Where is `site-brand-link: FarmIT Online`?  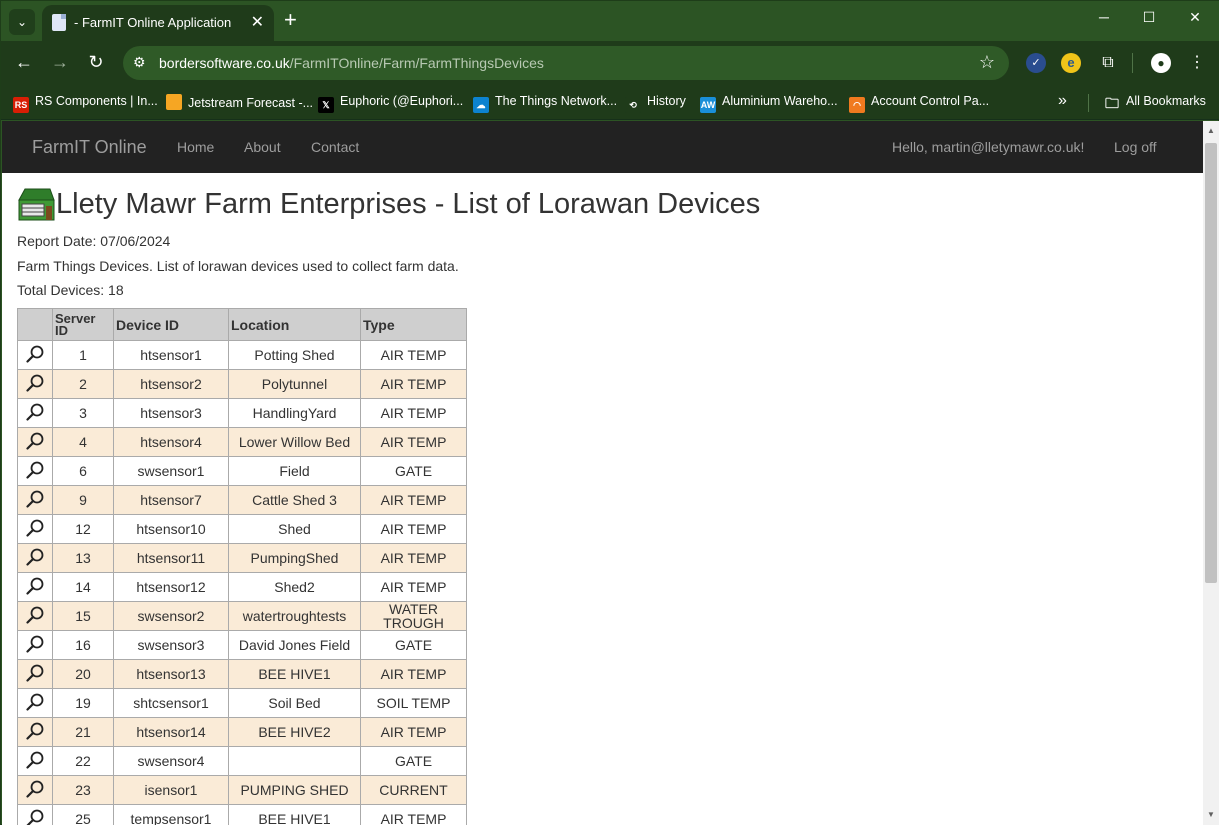 site-brand-link: FarmIT Online is located at coordinates (89, 147).